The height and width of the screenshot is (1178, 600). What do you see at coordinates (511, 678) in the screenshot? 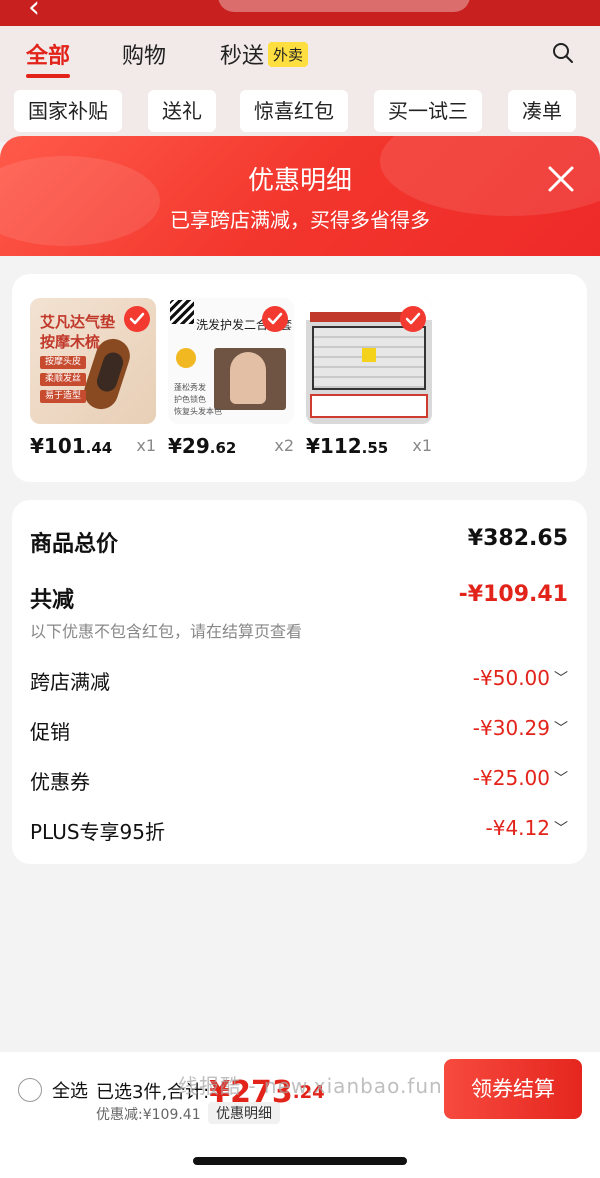
I see `discount-value: -¥50.00` at bounding box center [511, 678].